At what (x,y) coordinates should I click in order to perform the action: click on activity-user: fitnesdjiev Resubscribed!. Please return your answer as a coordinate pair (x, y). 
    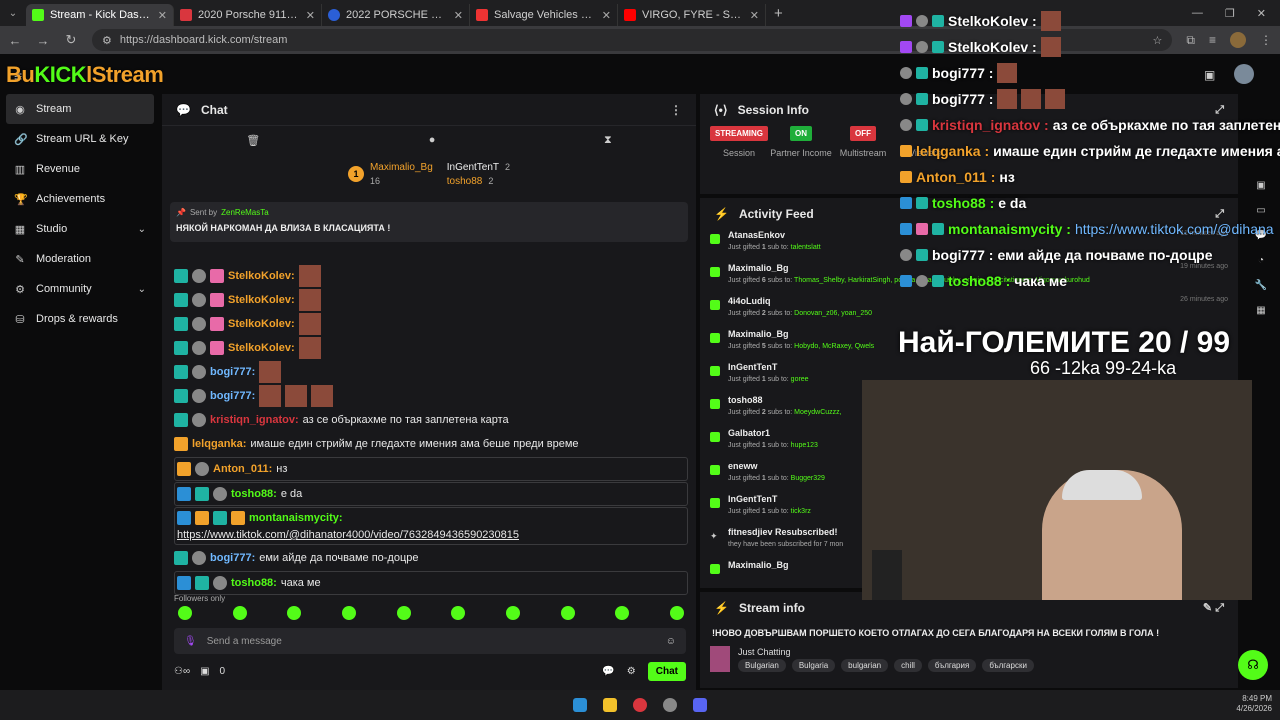
    Looking at the image, I should click on (785, 532).